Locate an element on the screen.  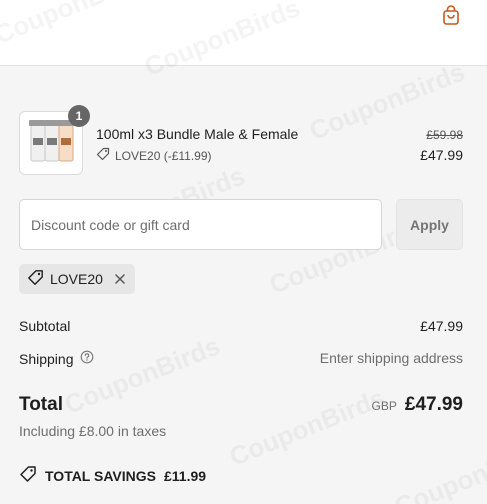
shipping-row: Shipping Enter shipping address is located at coordinates (241, 358).